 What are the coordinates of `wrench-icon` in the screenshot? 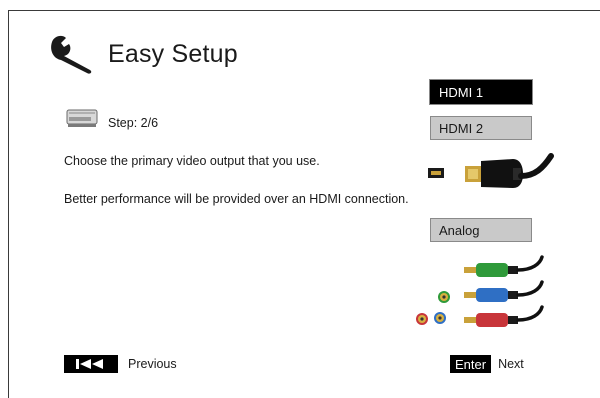 It's located at (71, 54).